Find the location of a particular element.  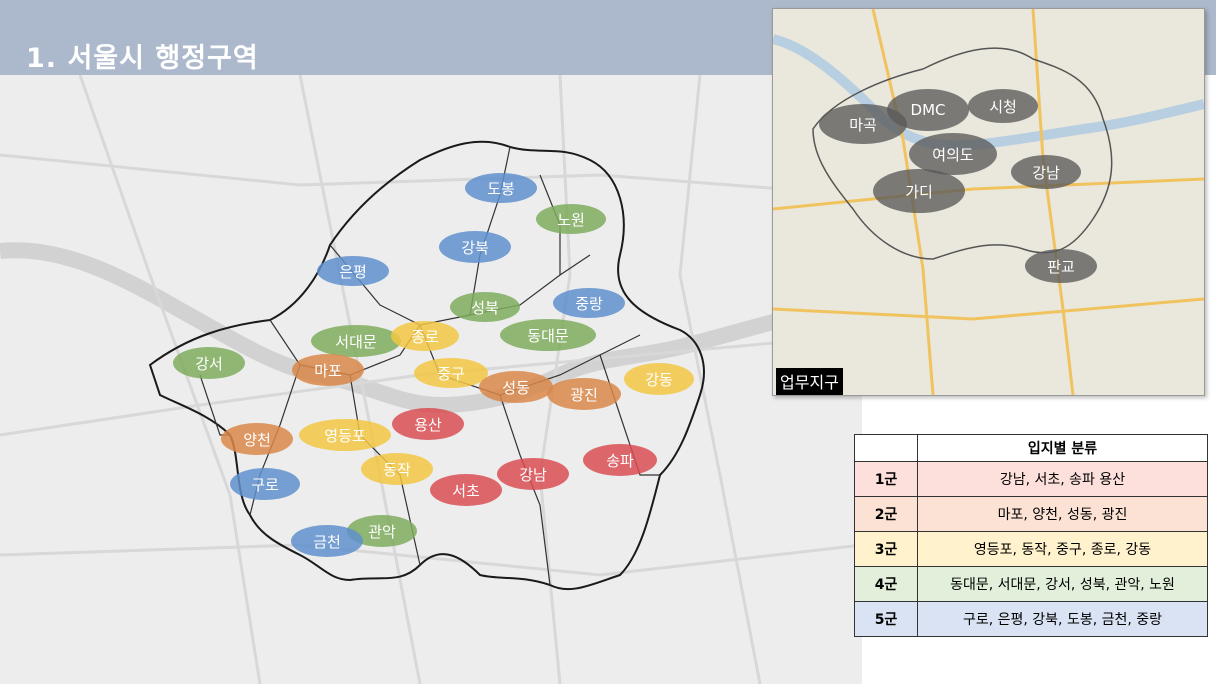

legend-tier: 5군 is located at coordinates (886, 619).